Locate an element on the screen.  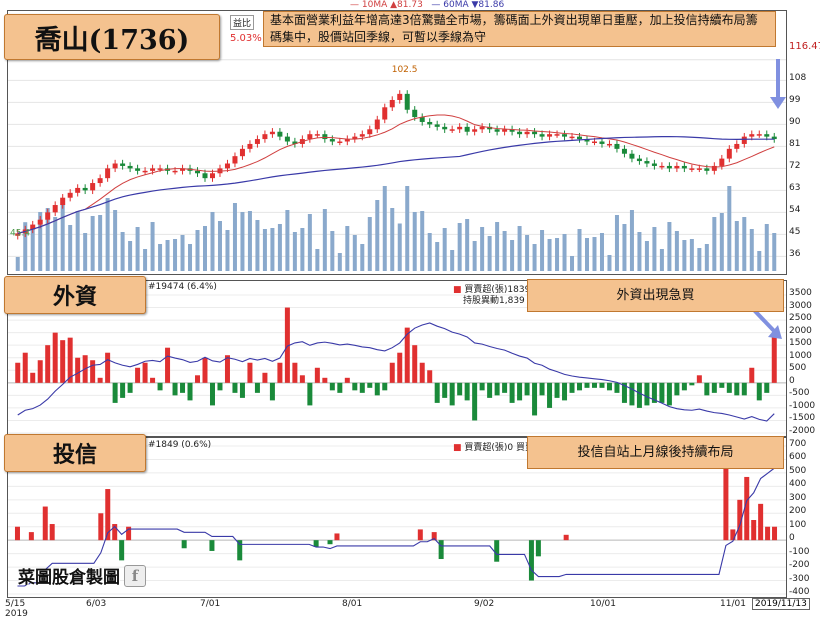
facebook-icon: f is located at coordinates (135, 575).